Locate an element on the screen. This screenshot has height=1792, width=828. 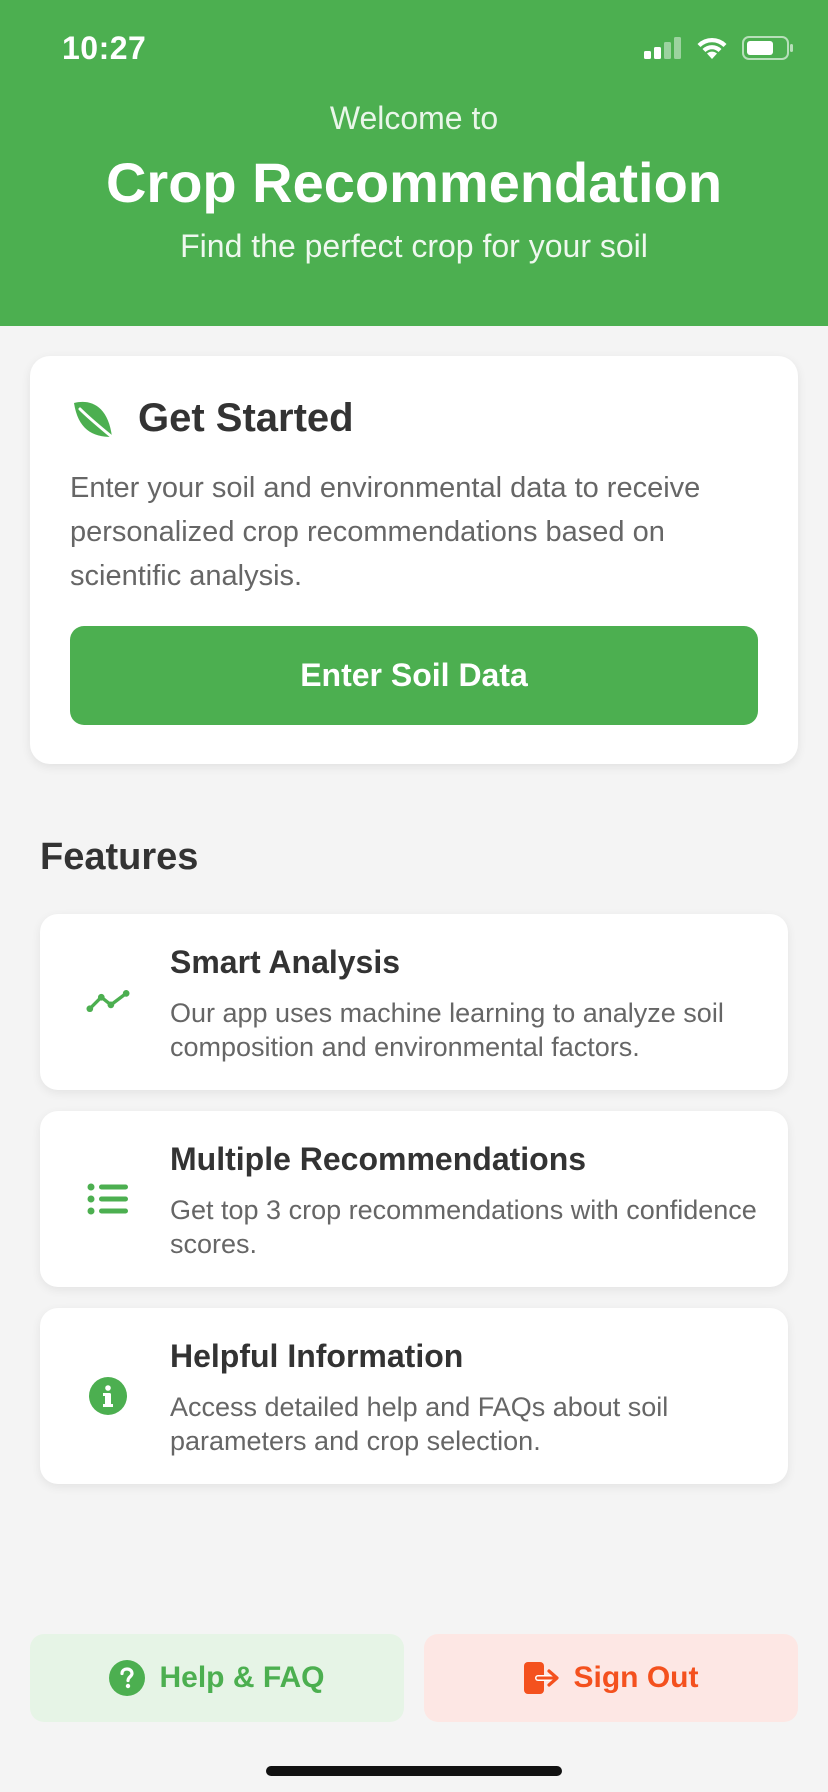
question-circle-icon is located at coordinates (127, 1678).